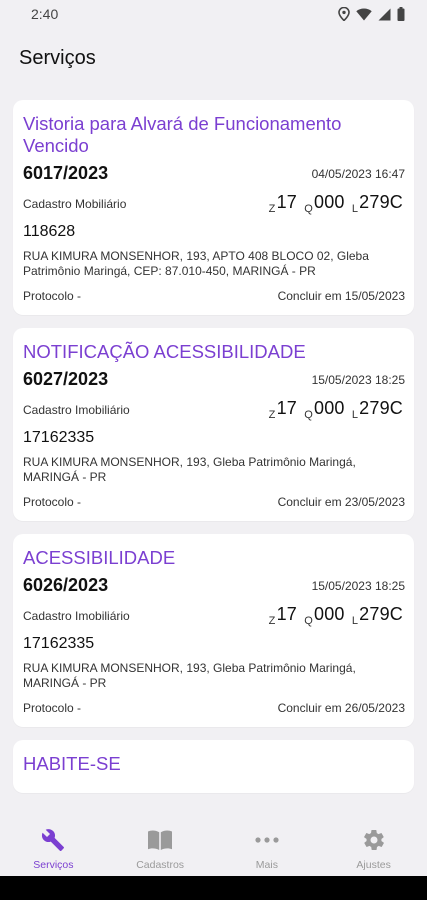 The width and height of the screenshot is (427, 900). What do you see at coordinates (213, 766) in the screenshot?
I see `service-card: HABITE-SE` at bounding box center [213, 766].